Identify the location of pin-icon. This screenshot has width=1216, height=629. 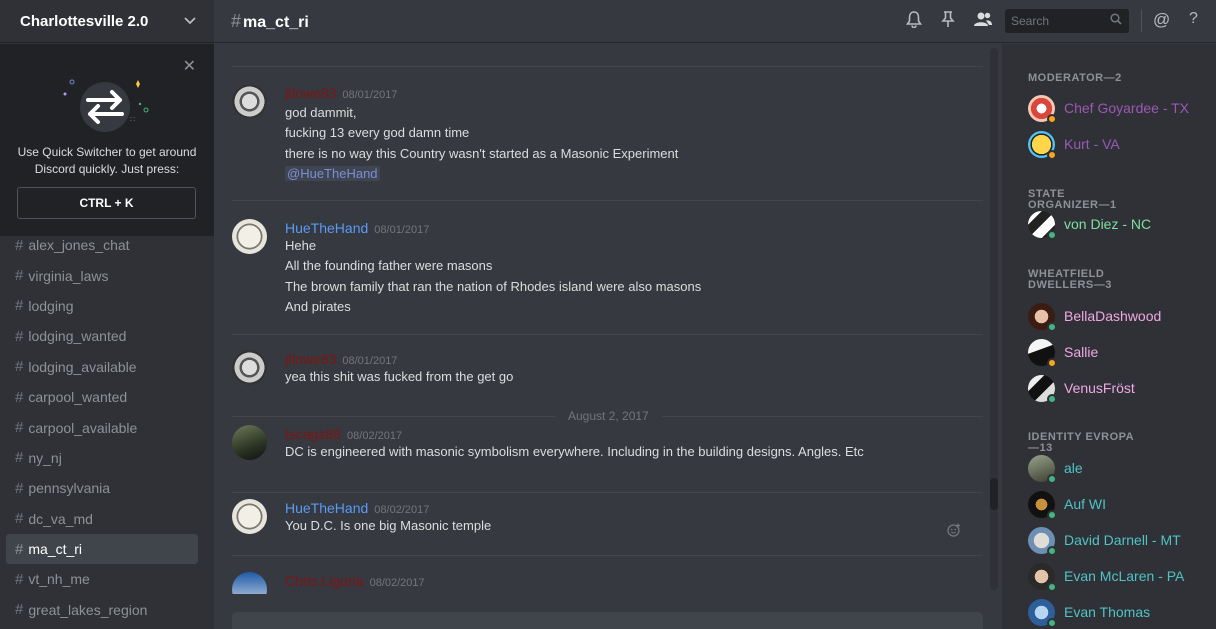
(948, 22).